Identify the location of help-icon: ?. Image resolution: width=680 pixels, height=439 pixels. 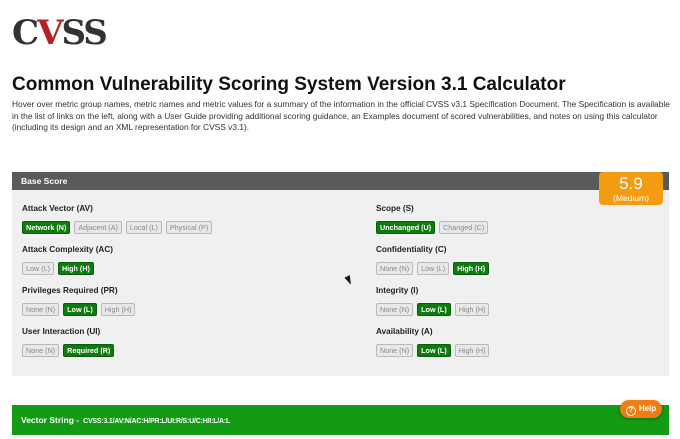
(630, 411).